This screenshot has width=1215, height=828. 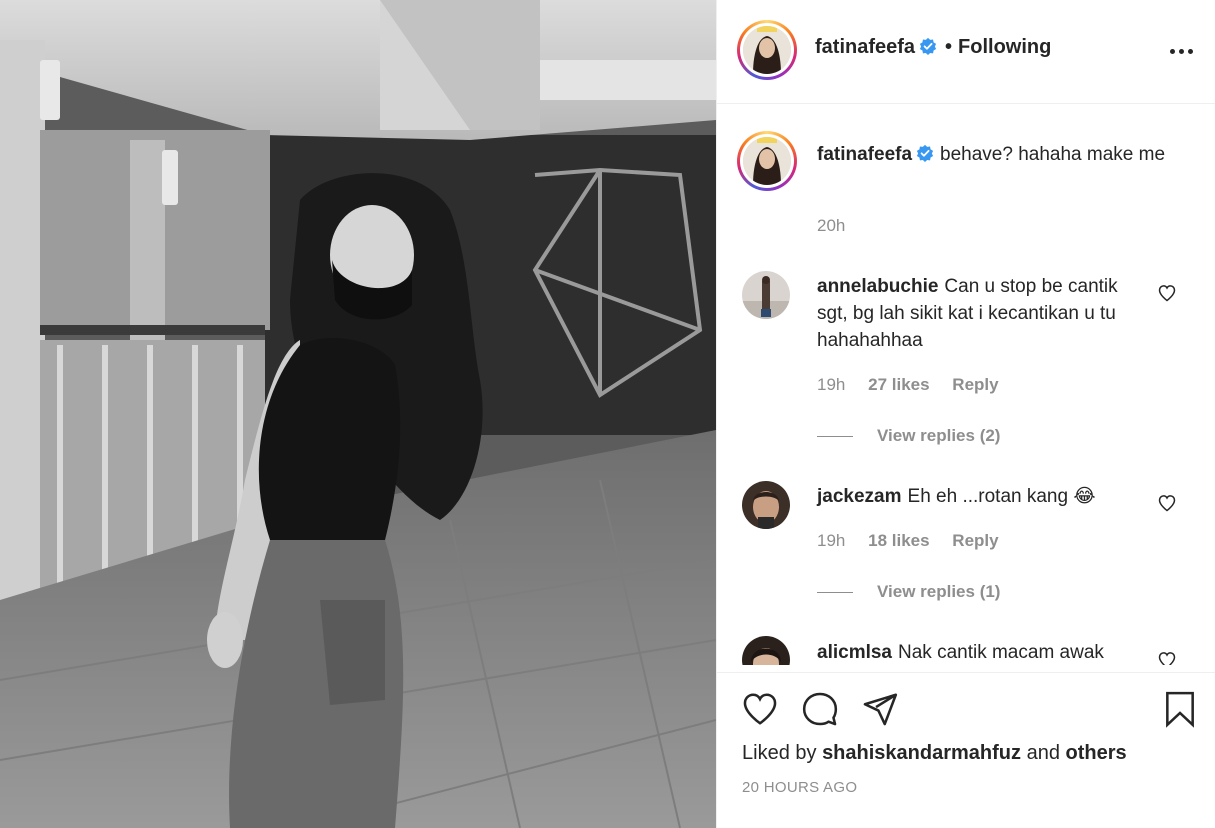 I want to click on caption-text: behave? hahaha make me, so click(x=1053, y=154).